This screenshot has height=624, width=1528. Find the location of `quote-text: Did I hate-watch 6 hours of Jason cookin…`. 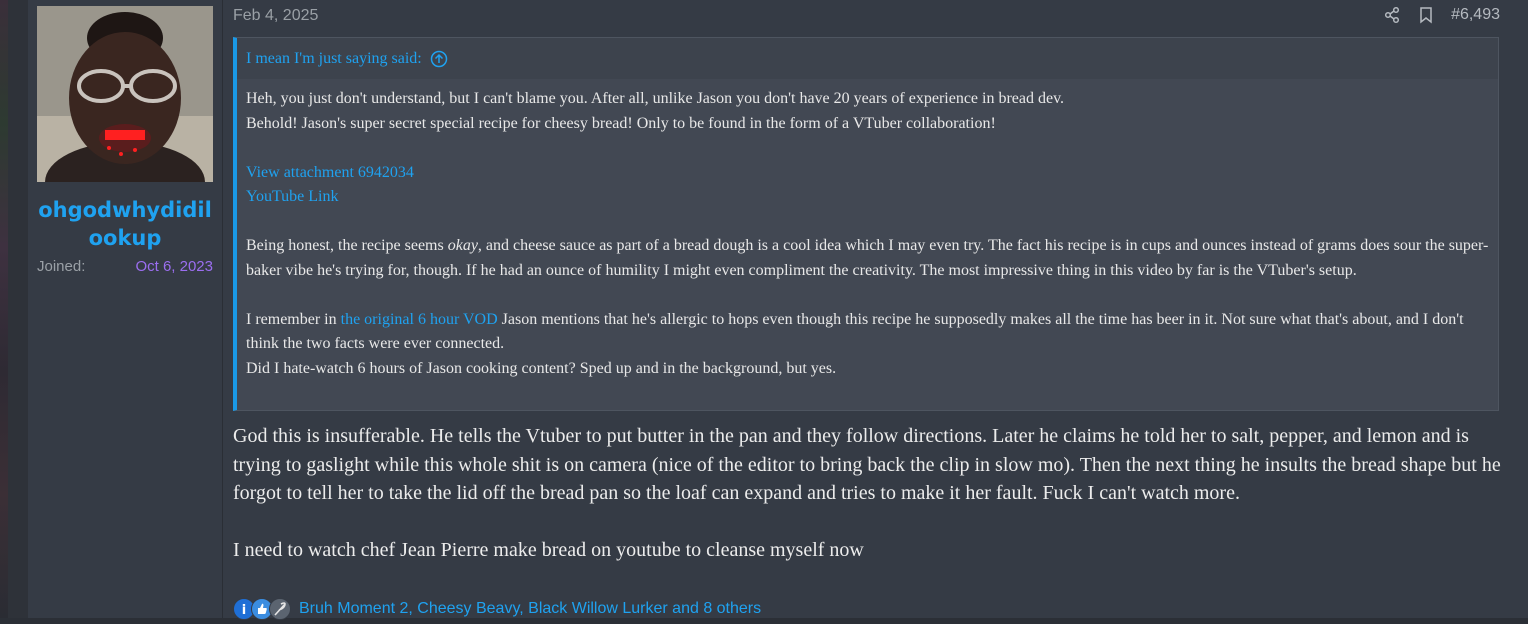

quote-text: Did I hate-watch 6 hours of Jason cookin… is located at coordinates (541, 368).